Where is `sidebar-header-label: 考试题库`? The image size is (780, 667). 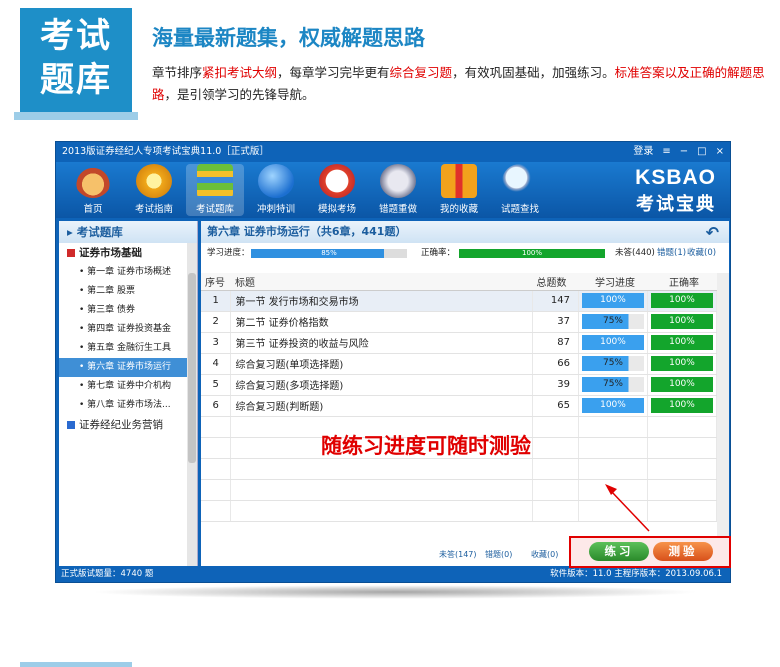
sidebar-header-label: 考试题库 is located at coordinates (99, 232).